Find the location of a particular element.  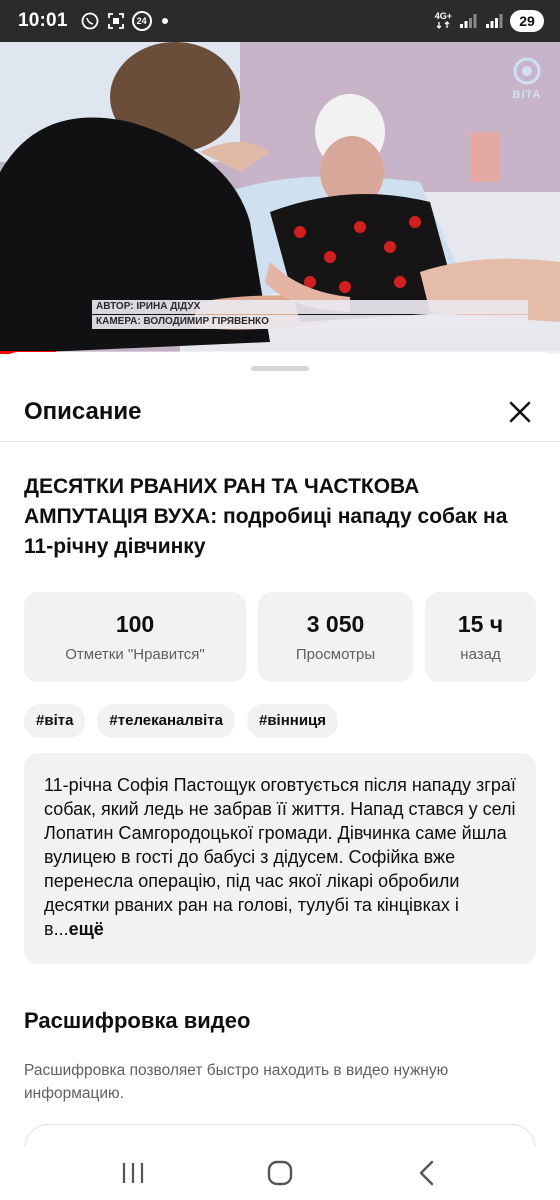

back-button is located at coordinates (427, 1173).